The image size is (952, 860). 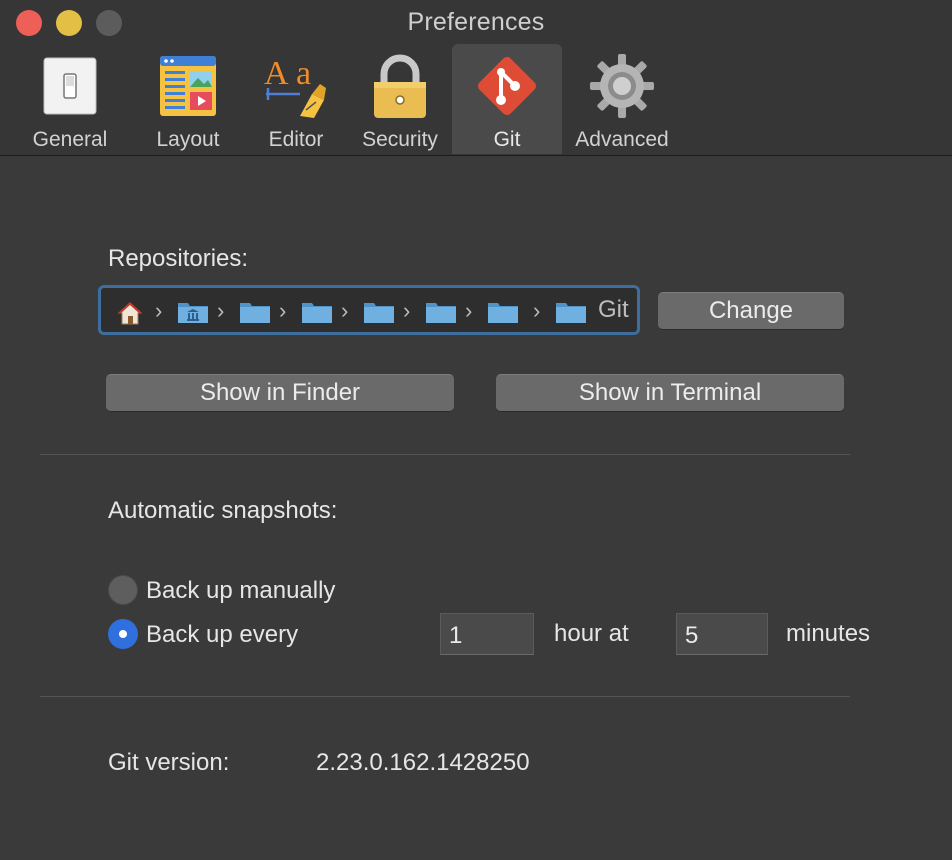 I want to click on tab-layout: Layout, so click(x=188, y=99).